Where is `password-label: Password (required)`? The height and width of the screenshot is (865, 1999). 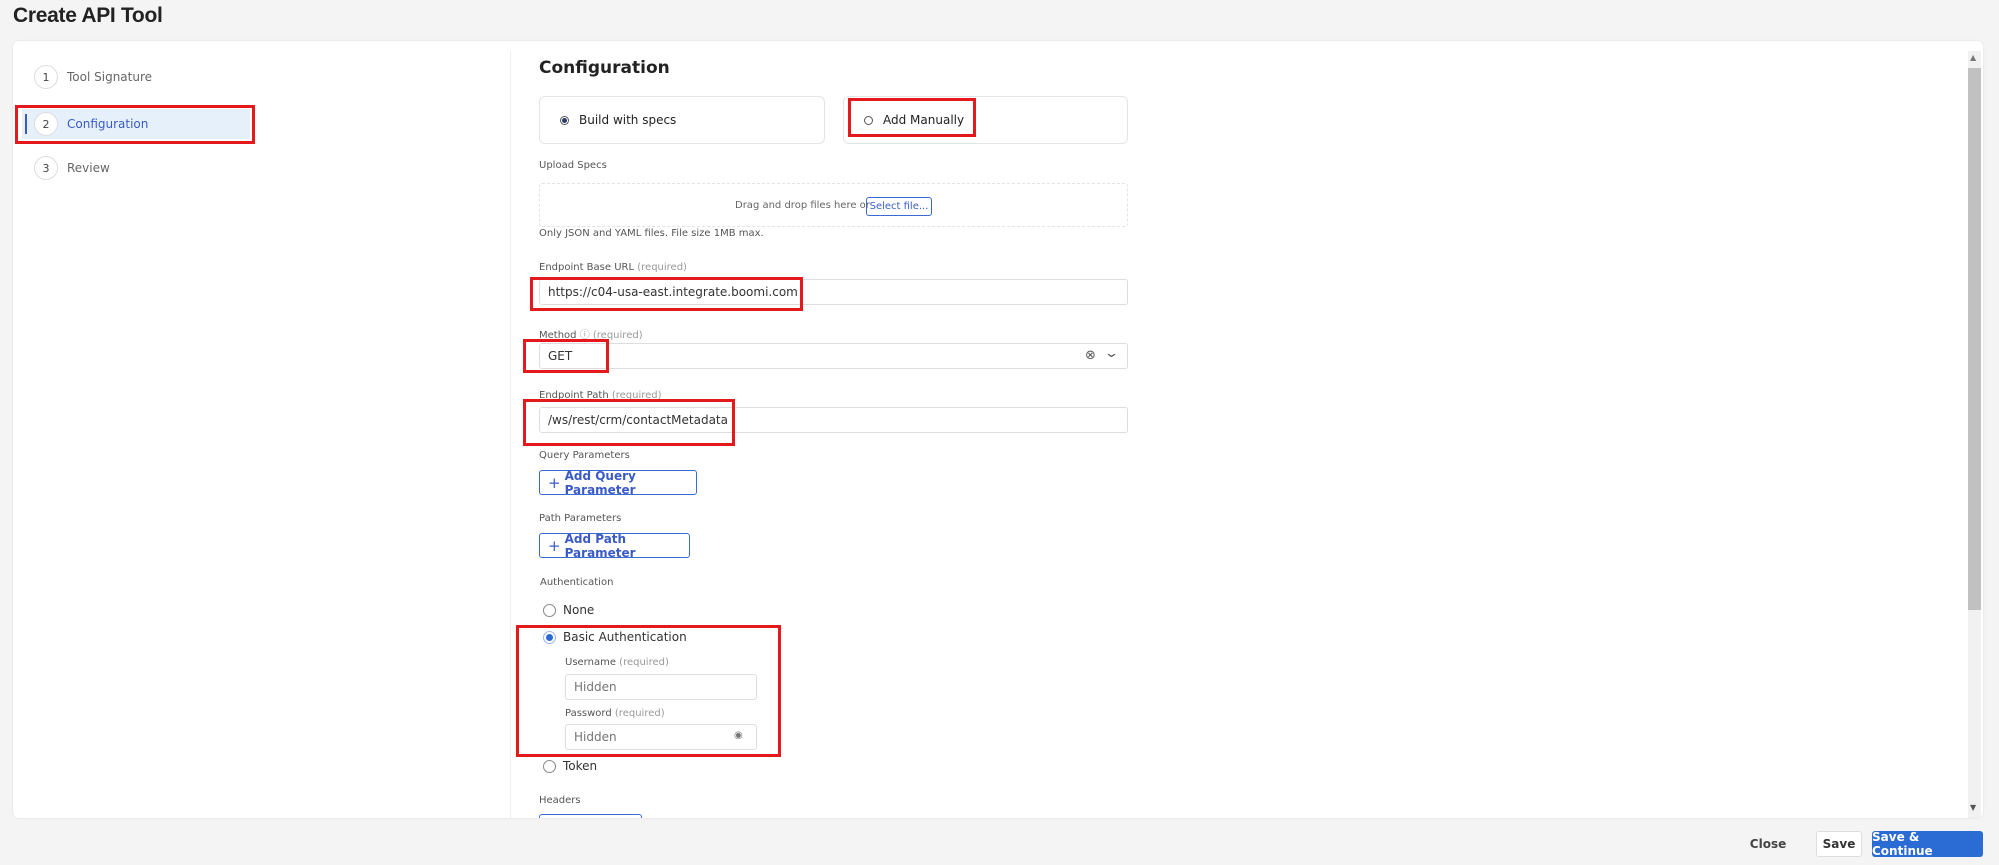
password-label: Password (required) is located at coordinates (615, 713).